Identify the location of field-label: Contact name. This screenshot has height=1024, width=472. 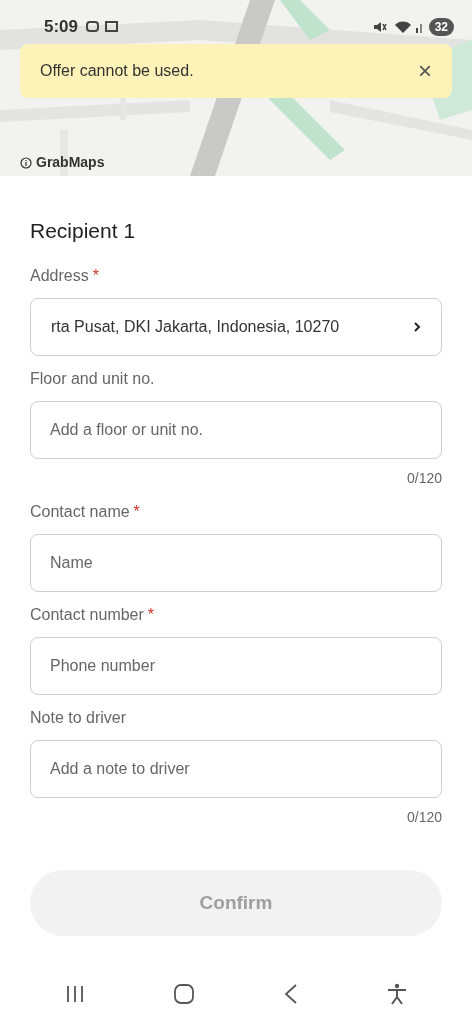
(80, 512).